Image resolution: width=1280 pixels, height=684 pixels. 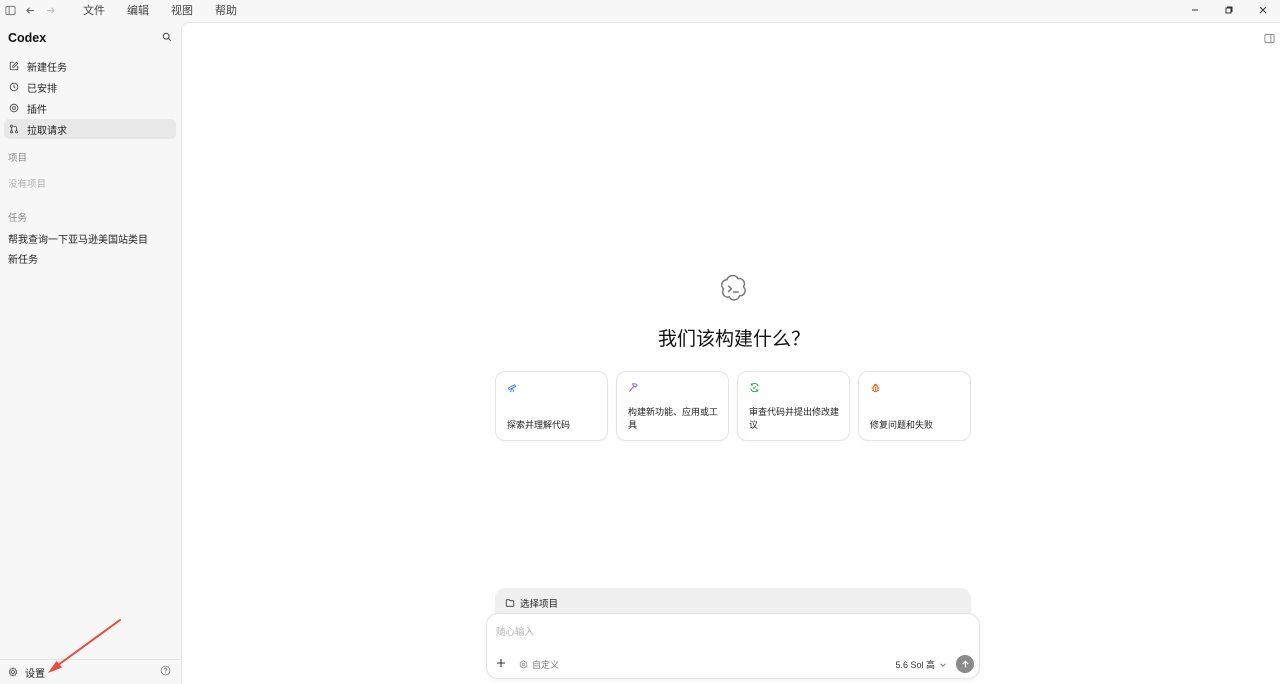 I want to click on plus-icon, so click(x=501, y=663).